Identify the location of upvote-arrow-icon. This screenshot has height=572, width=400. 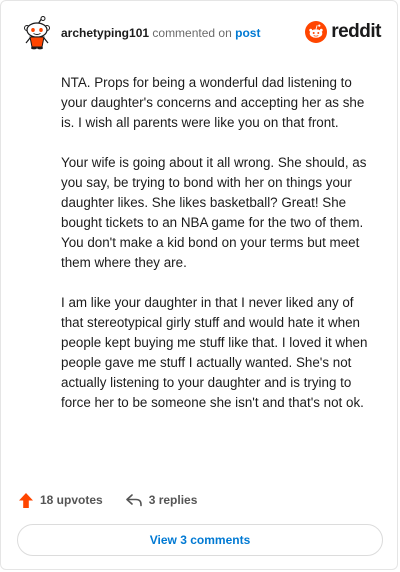
(26, 500).